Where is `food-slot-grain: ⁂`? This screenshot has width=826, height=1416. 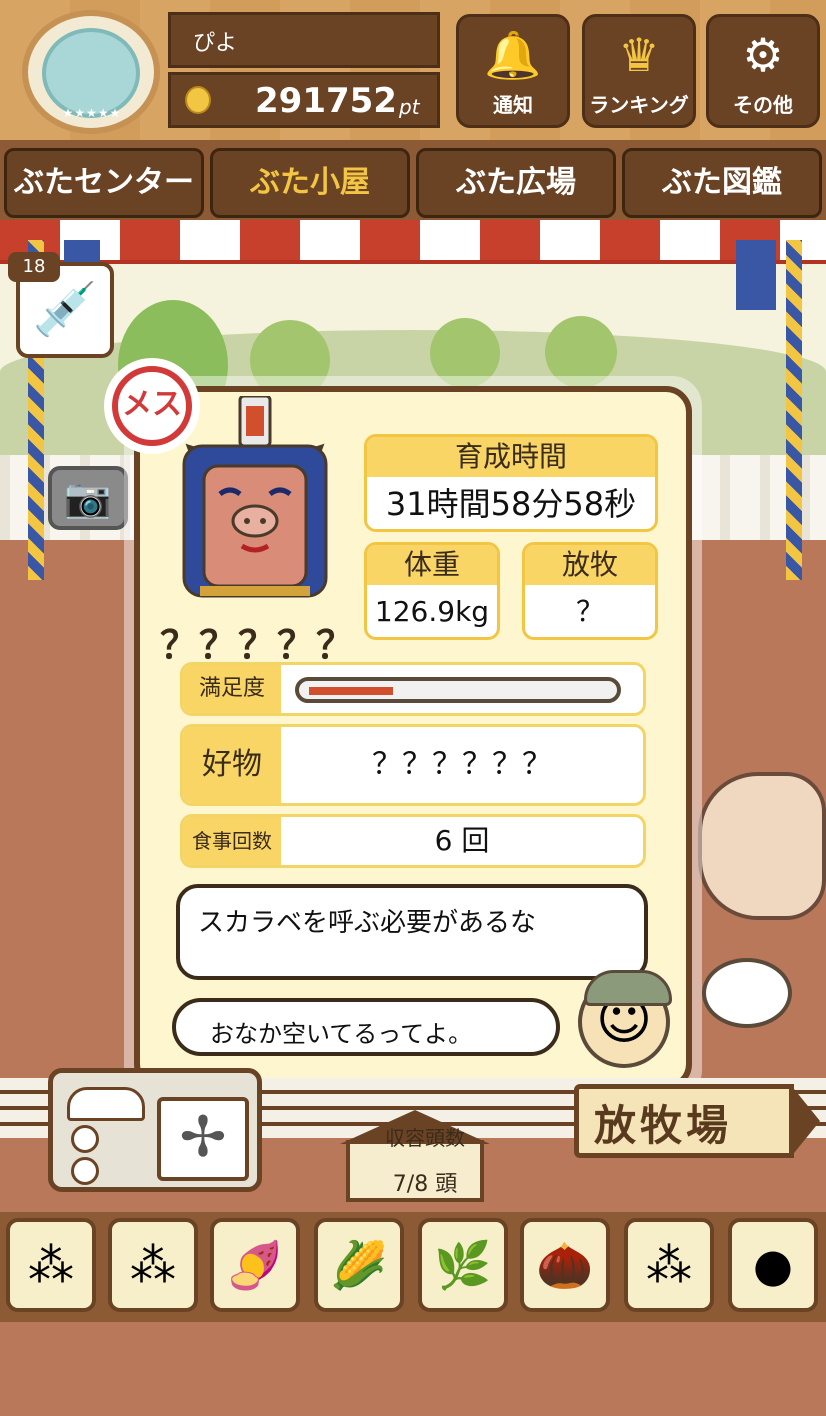
food-slot-grain: ⁂ is located at coordinates (51, 1265).